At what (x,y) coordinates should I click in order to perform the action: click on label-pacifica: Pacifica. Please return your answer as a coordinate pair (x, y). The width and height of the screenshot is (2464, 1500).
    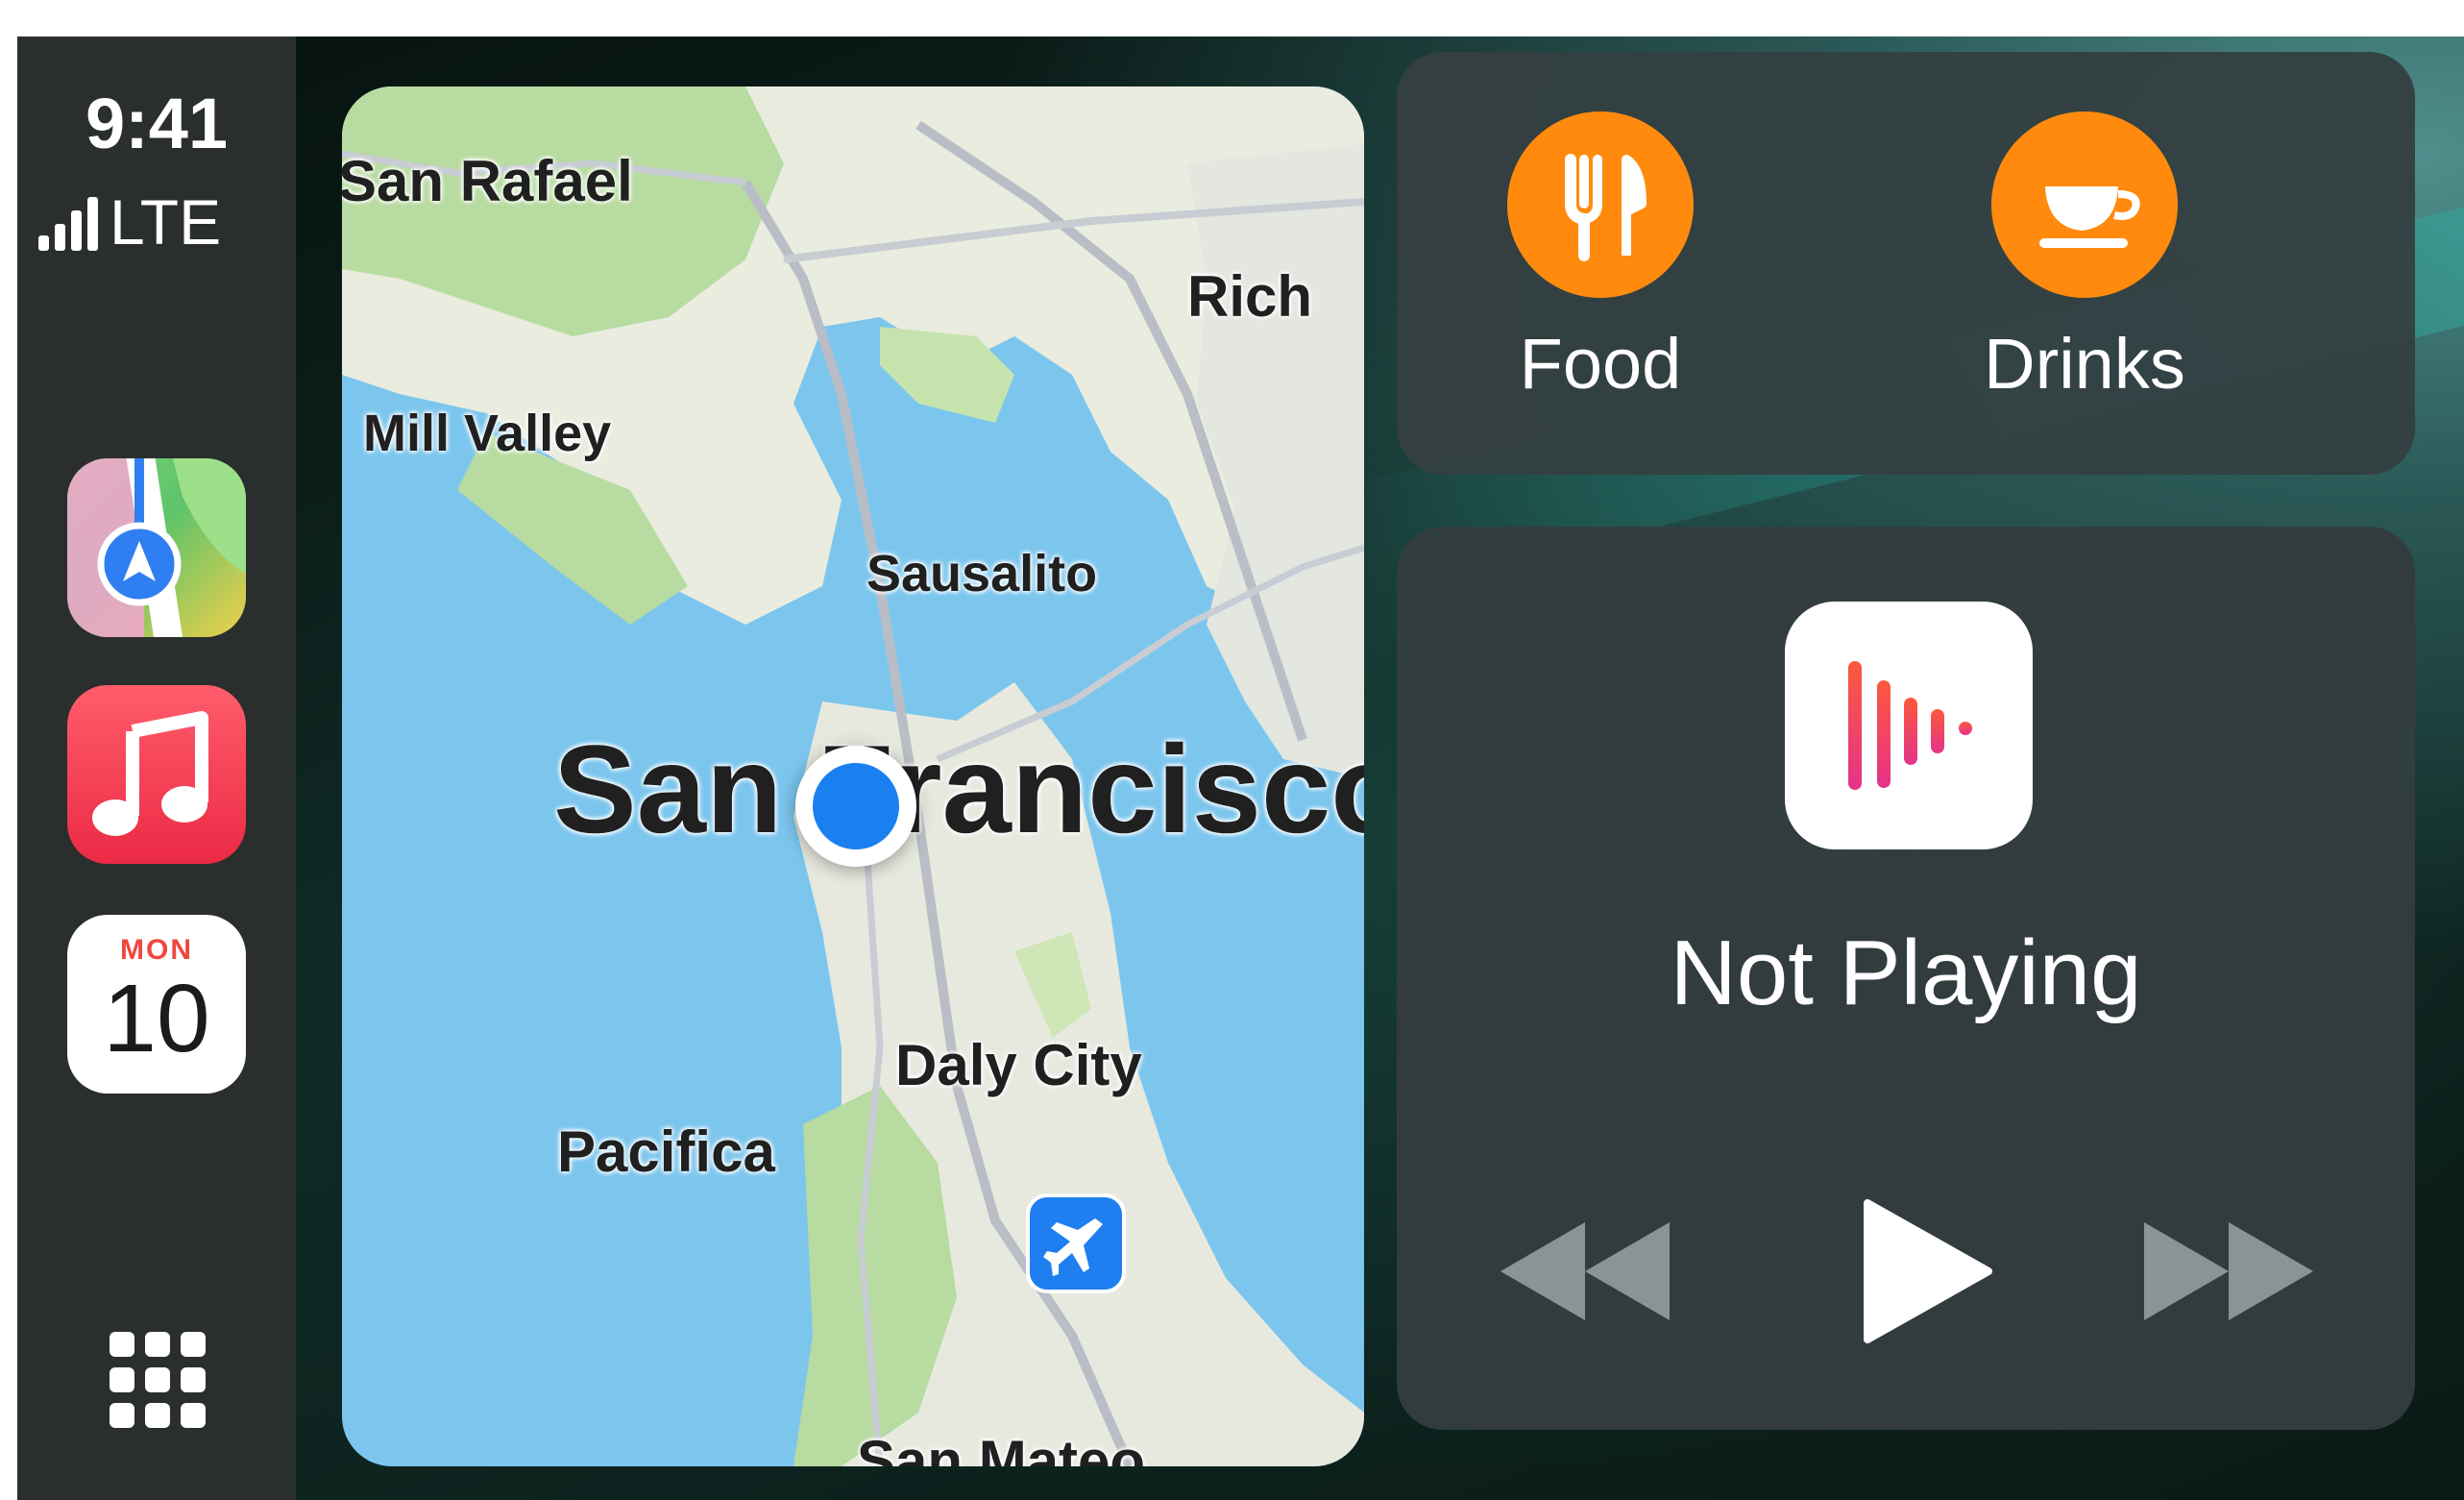
    Looking at the image, I should click on (666, 1151).